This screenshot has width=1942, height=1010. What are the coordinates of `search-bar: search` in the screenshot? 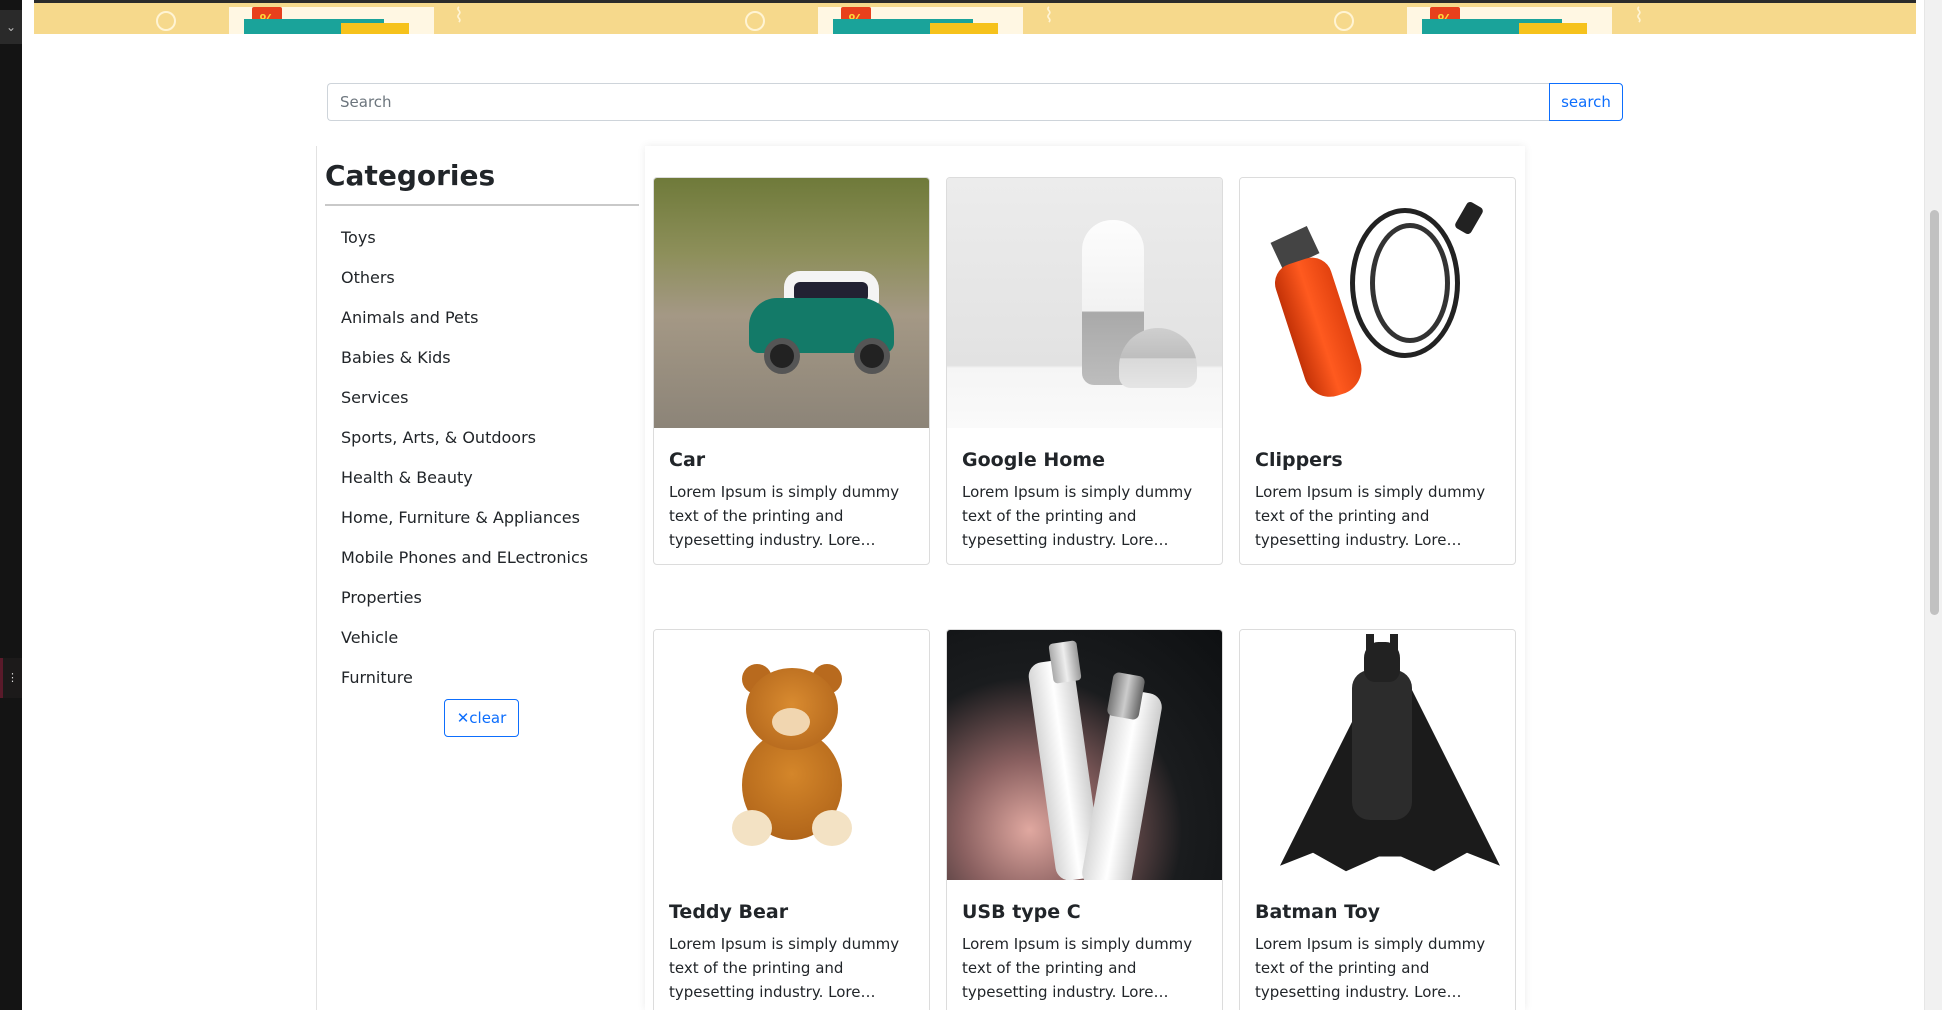 It's located at (975, 102).